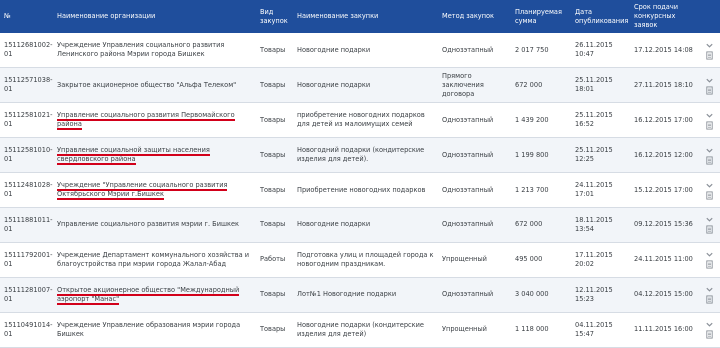  I want to click on cell-number-text: 15112681002-01, so click(28, 50).